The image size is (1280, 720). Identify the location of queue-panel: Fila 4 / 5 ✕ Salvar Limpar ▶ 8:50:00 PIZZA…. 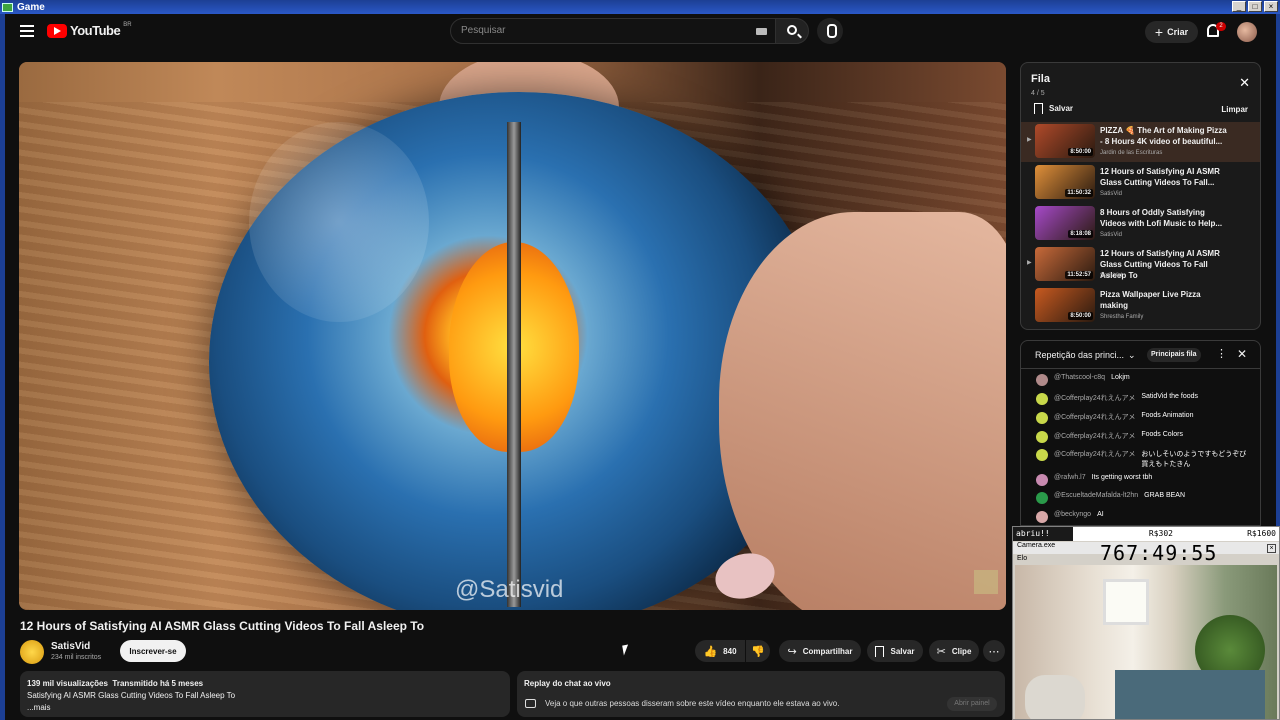
(1140, 196).